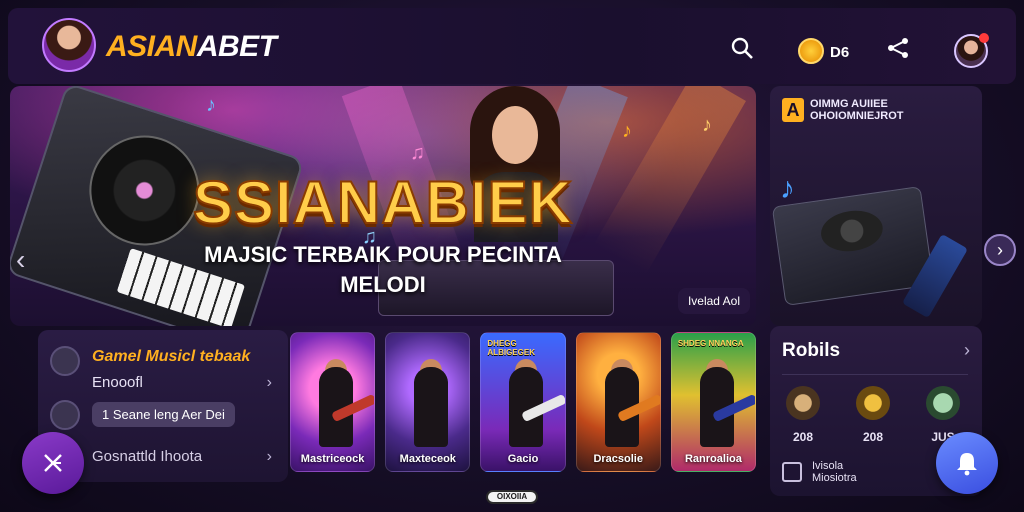 This screenshot has height=512, width=1024. What do you see at coordinates (857, 116) in the screenshot?
I see `promo-title-line2: OHOIOMNIEJROT` at bounding box center [857, 116].